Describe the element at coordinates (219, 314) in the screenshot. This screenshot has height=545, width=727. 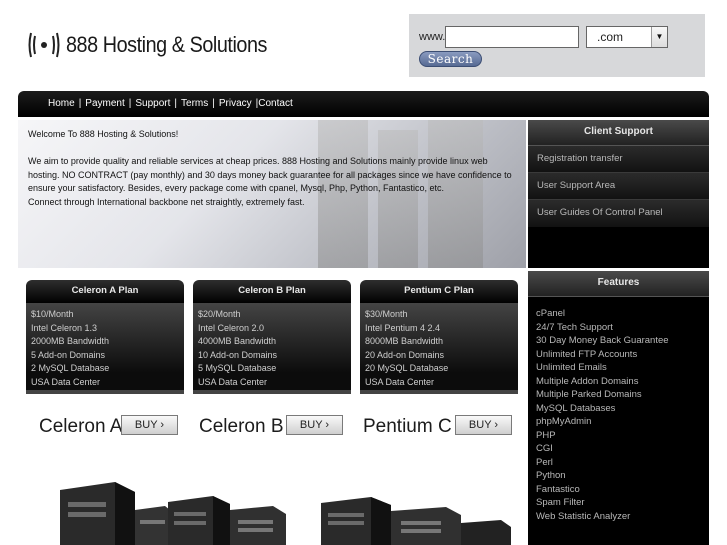
I see `plan-price: $20/Month` at that location.